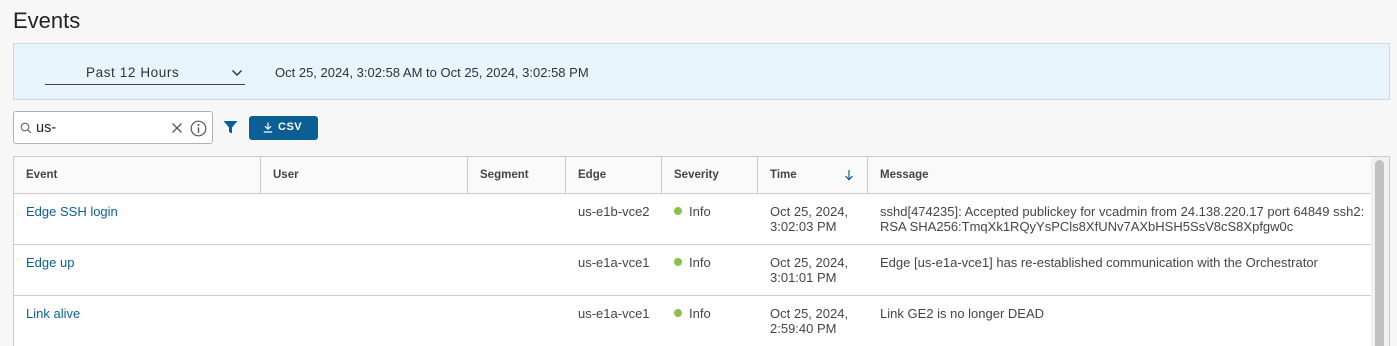 This screenshot has width=1397, height=346. I want to click on arrow-down-icon, so click(849, 175).